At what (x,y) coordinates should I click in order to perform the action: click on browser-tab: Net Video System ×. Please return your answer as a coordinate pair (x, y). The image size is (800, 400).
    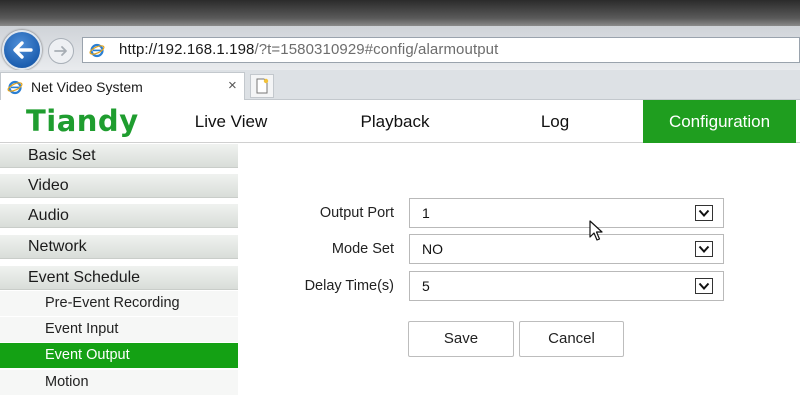
    Looking at the image, I should click on (122, 86).